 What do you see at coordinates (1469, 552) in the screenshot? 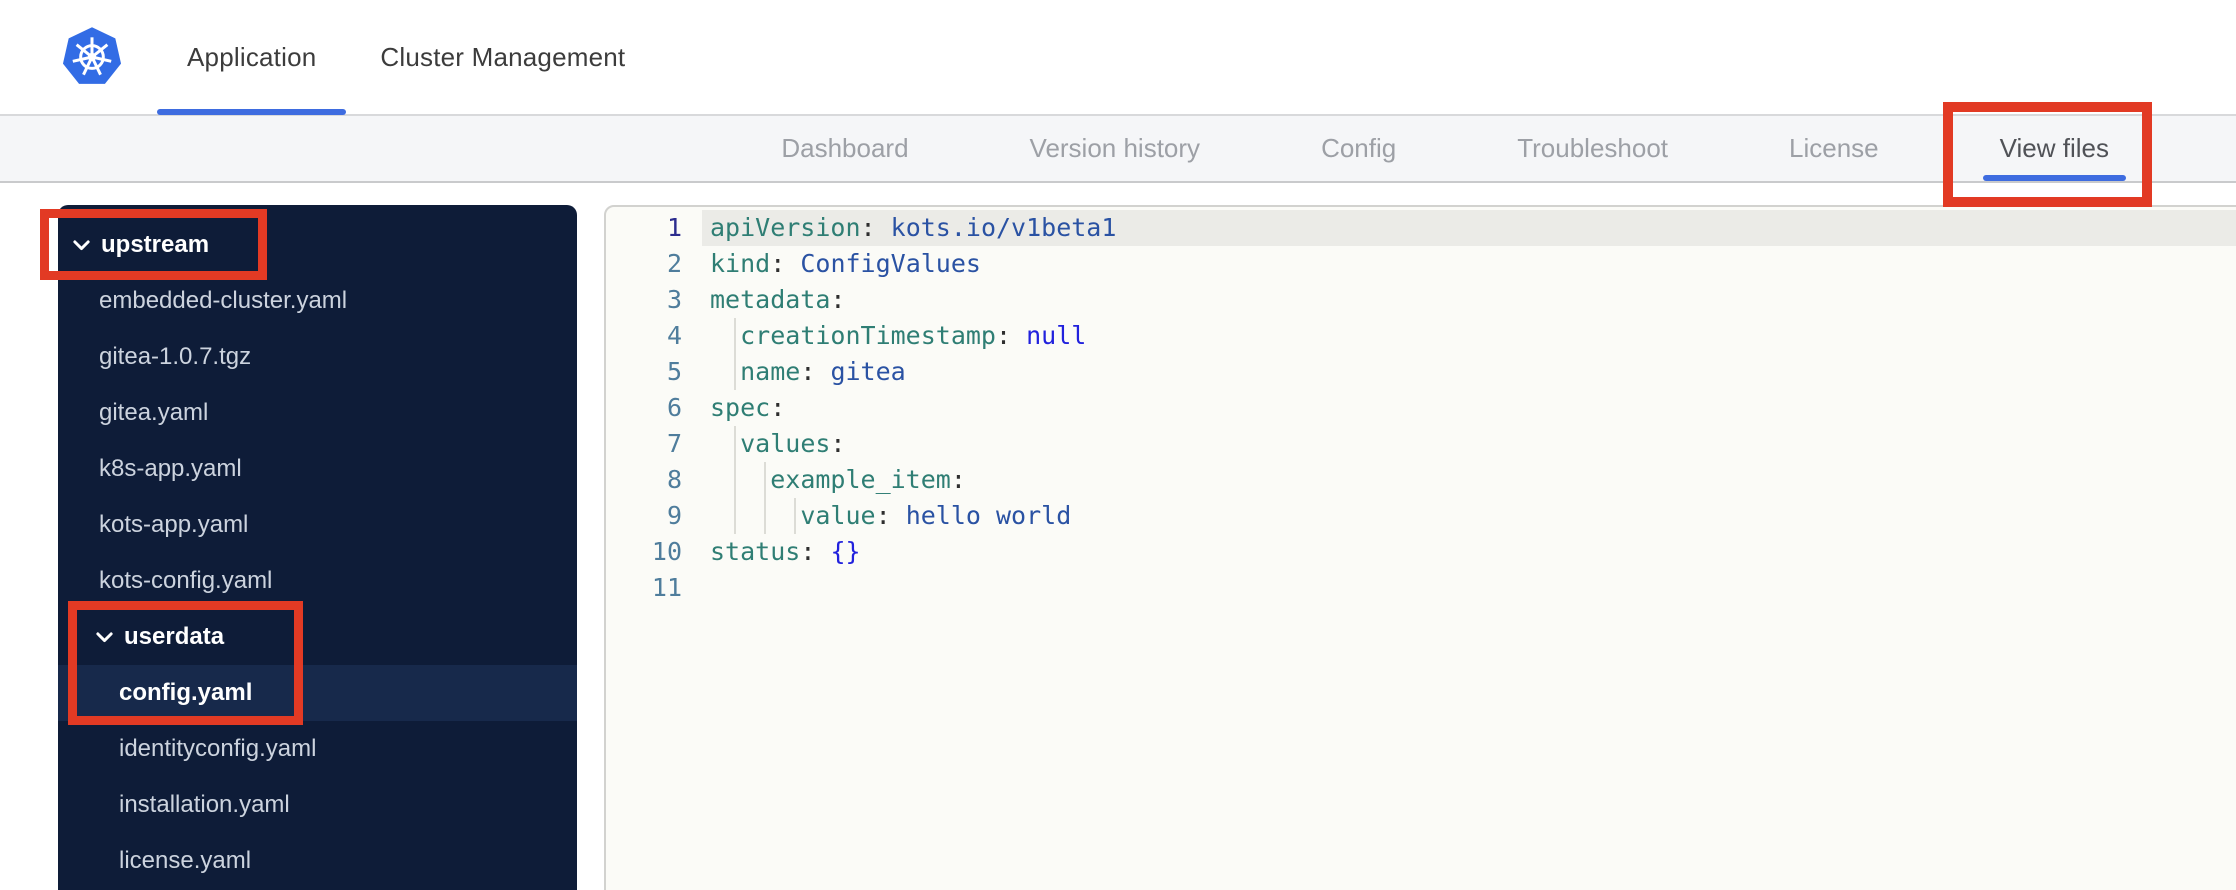
I see `code-line-text: status: {}` at bounding box center [1469, 552].